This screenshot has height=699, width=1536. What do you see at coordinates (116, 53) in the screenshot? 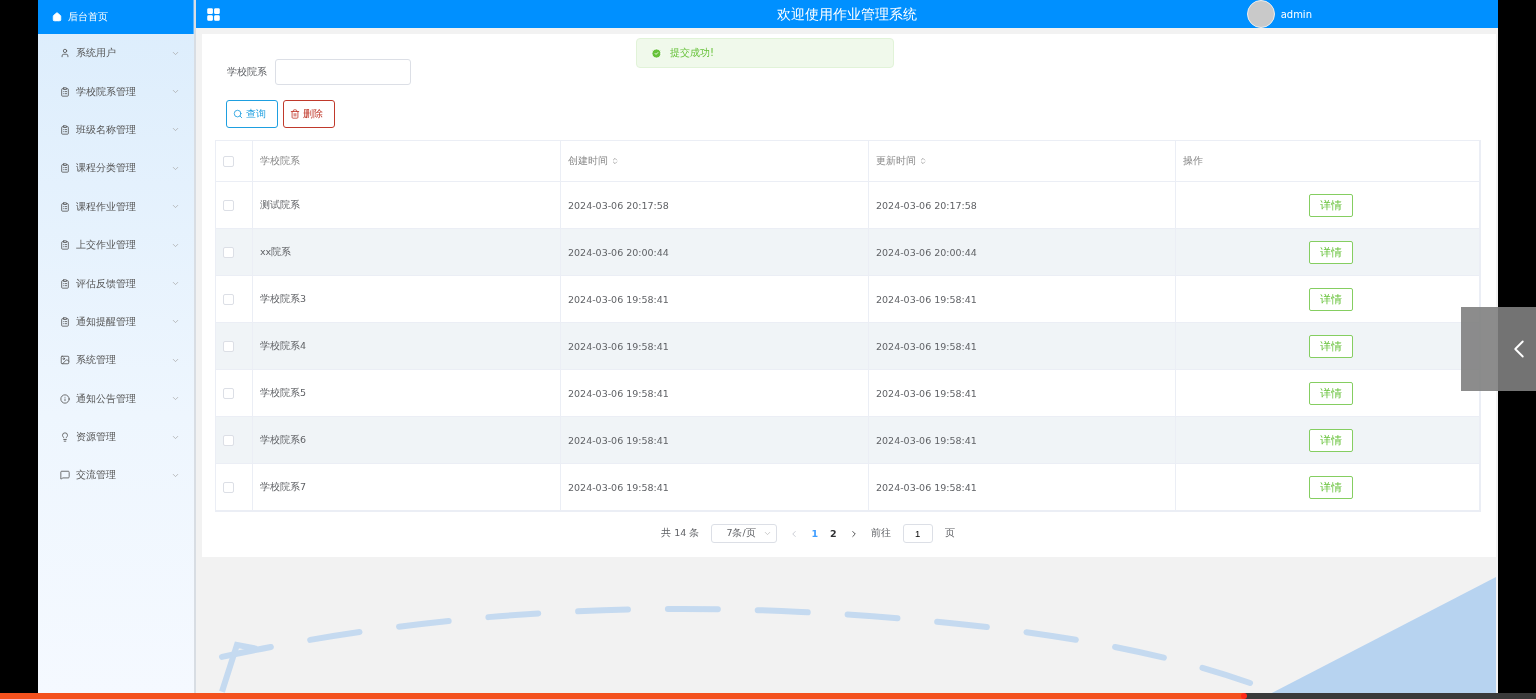
I see `sidebar-item: 系统用户` at bounding box center [116, 53].